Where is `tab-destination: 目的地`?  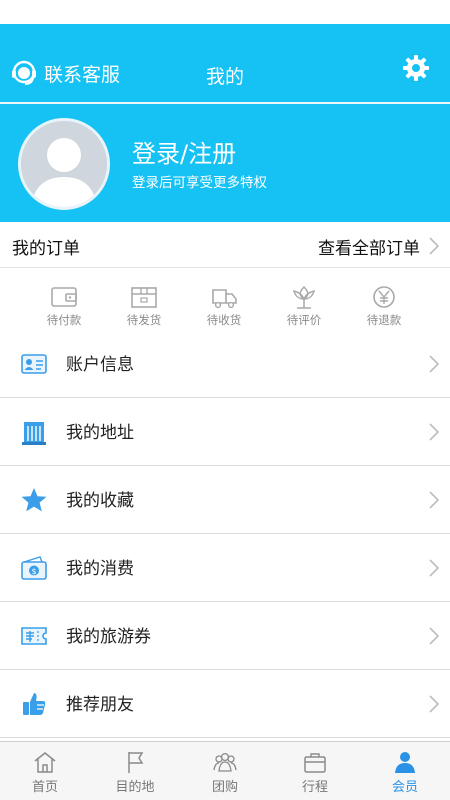 tab-destination: 目的地 is located at coordinates (135, 772).